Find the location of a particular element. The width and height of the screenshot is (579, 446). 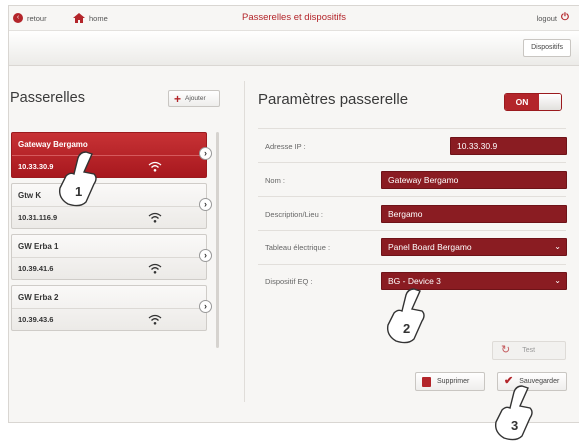

panel-select-value: Panel Board Bergamo is located at coordinates (430, 247).